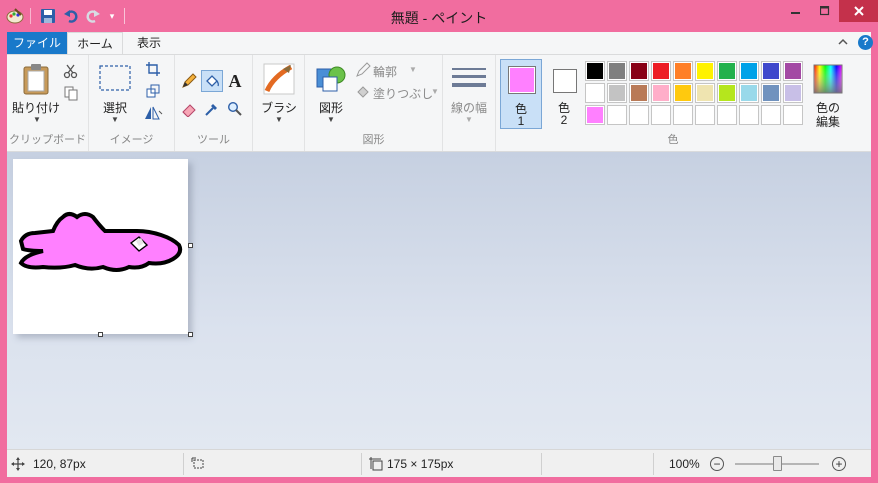 The width and height of the screenshot is (878, 483). What do you see at coordinates (190, 334) in the screenshot?
I see `resize-handle-corner` at bounding box center [190, 334].